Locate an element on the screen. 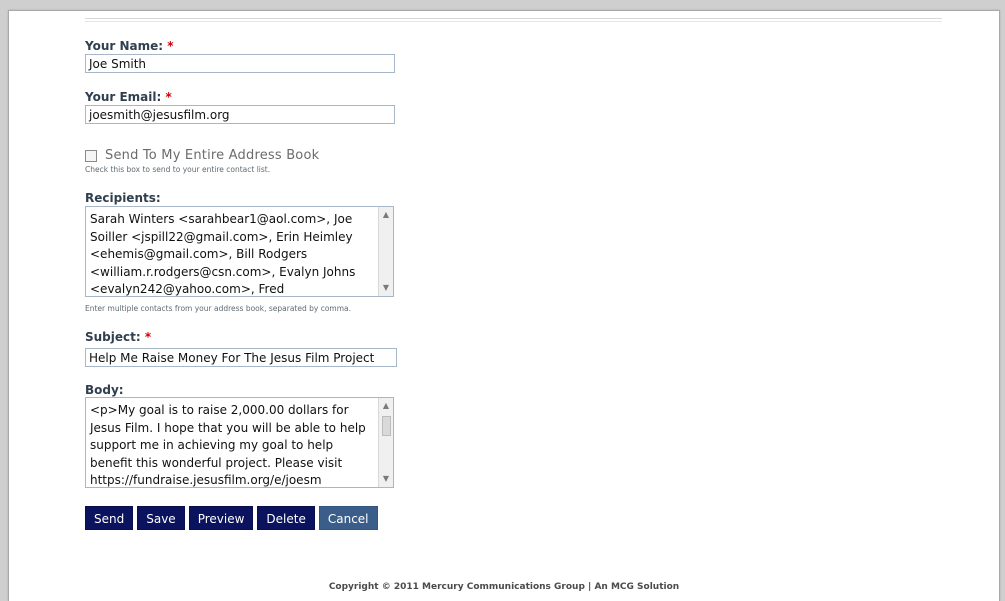 This screenshot has height=601, width=1005. send-to-address-book-label: Send To My Entire Address Book is located at coordinates (212, 155).